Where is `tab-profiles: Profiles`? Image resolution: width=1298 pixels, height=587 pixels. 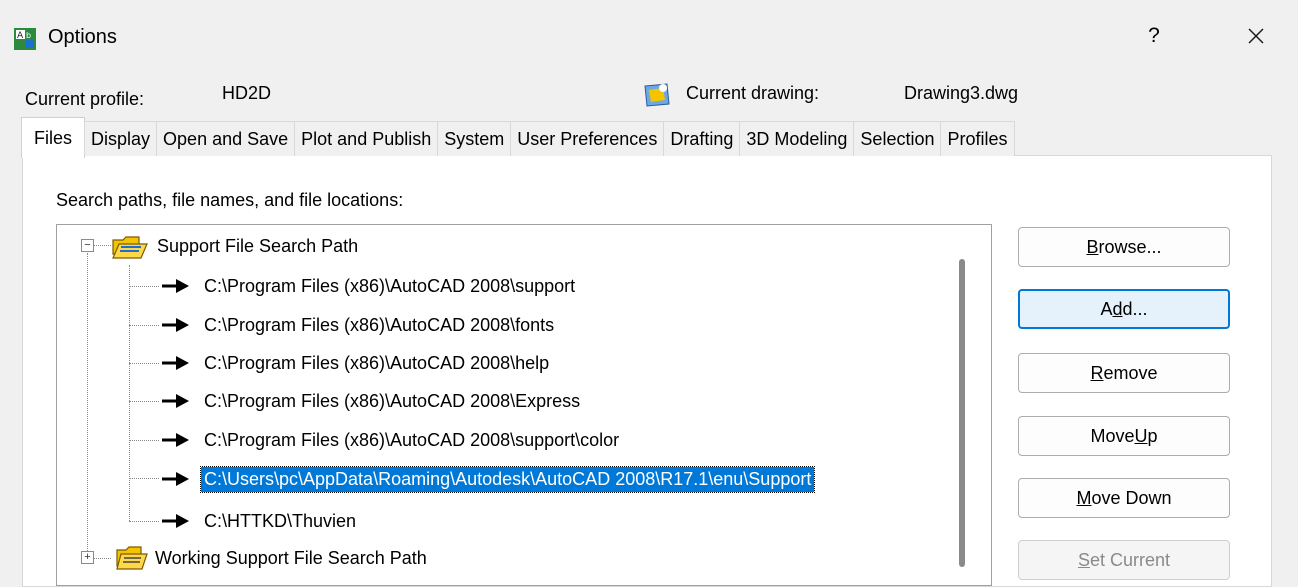 tab-profiles: Profiles is located at coordinates (977, 138).